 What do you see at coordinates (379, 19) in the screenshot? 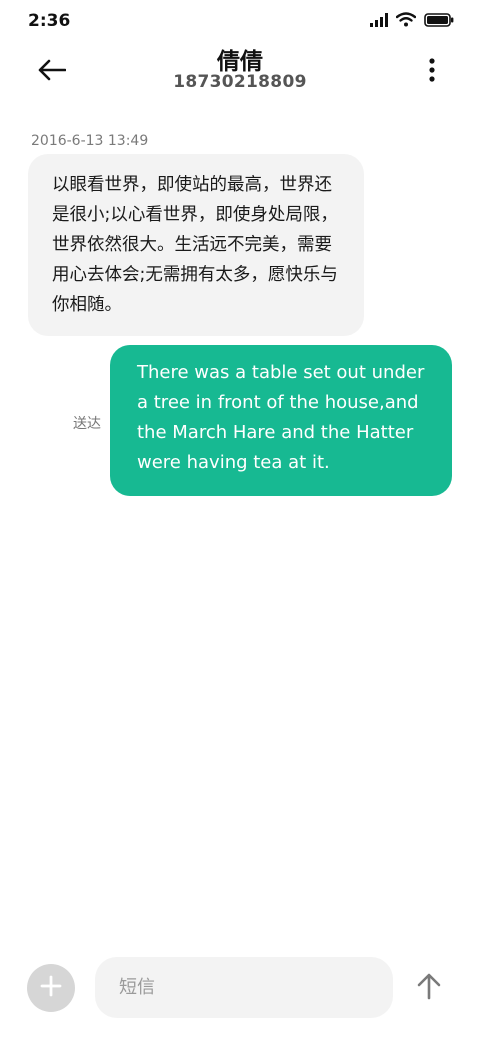
I see `signal-icon` at bounding box center [379, 19].